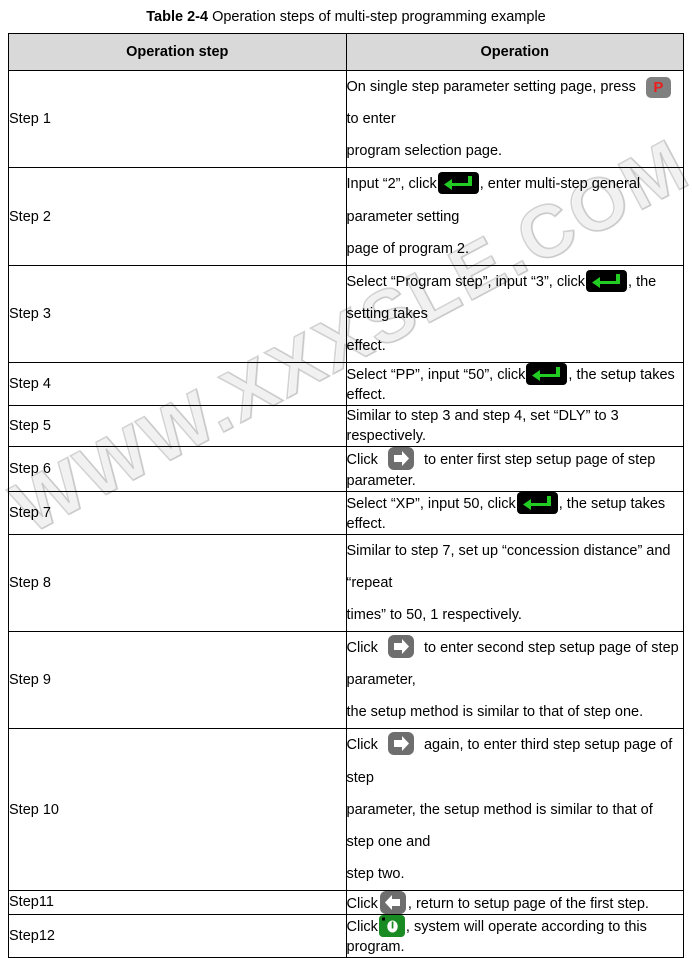  What do you see at coordinates (431, 503) in the screenshot?
I see `operation-text: Select “XP”, input 50, click` at bounding box center [431, 503].